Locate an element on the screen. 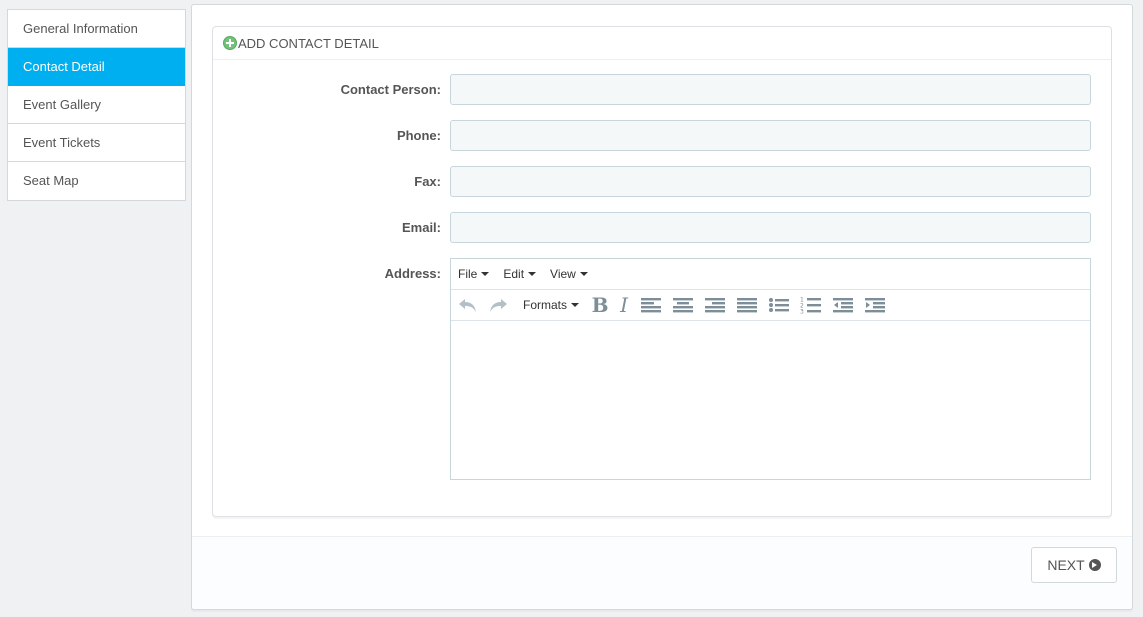 Image resolution: width=1143 pixels, height=617 pixels. contact-person-label: Contact Person: is located at coordinates (390, 89).